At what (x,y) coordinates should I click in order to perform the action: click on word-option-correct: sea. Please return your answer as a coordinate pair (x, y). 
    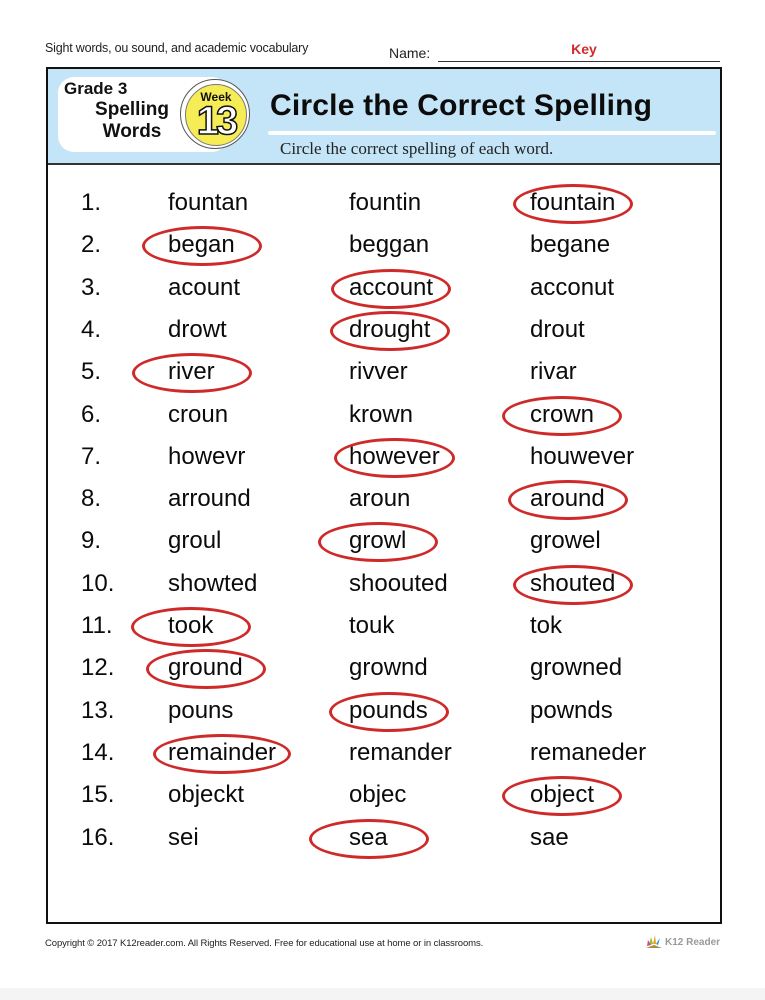
    Looking at the image, I should click on (368, 838).